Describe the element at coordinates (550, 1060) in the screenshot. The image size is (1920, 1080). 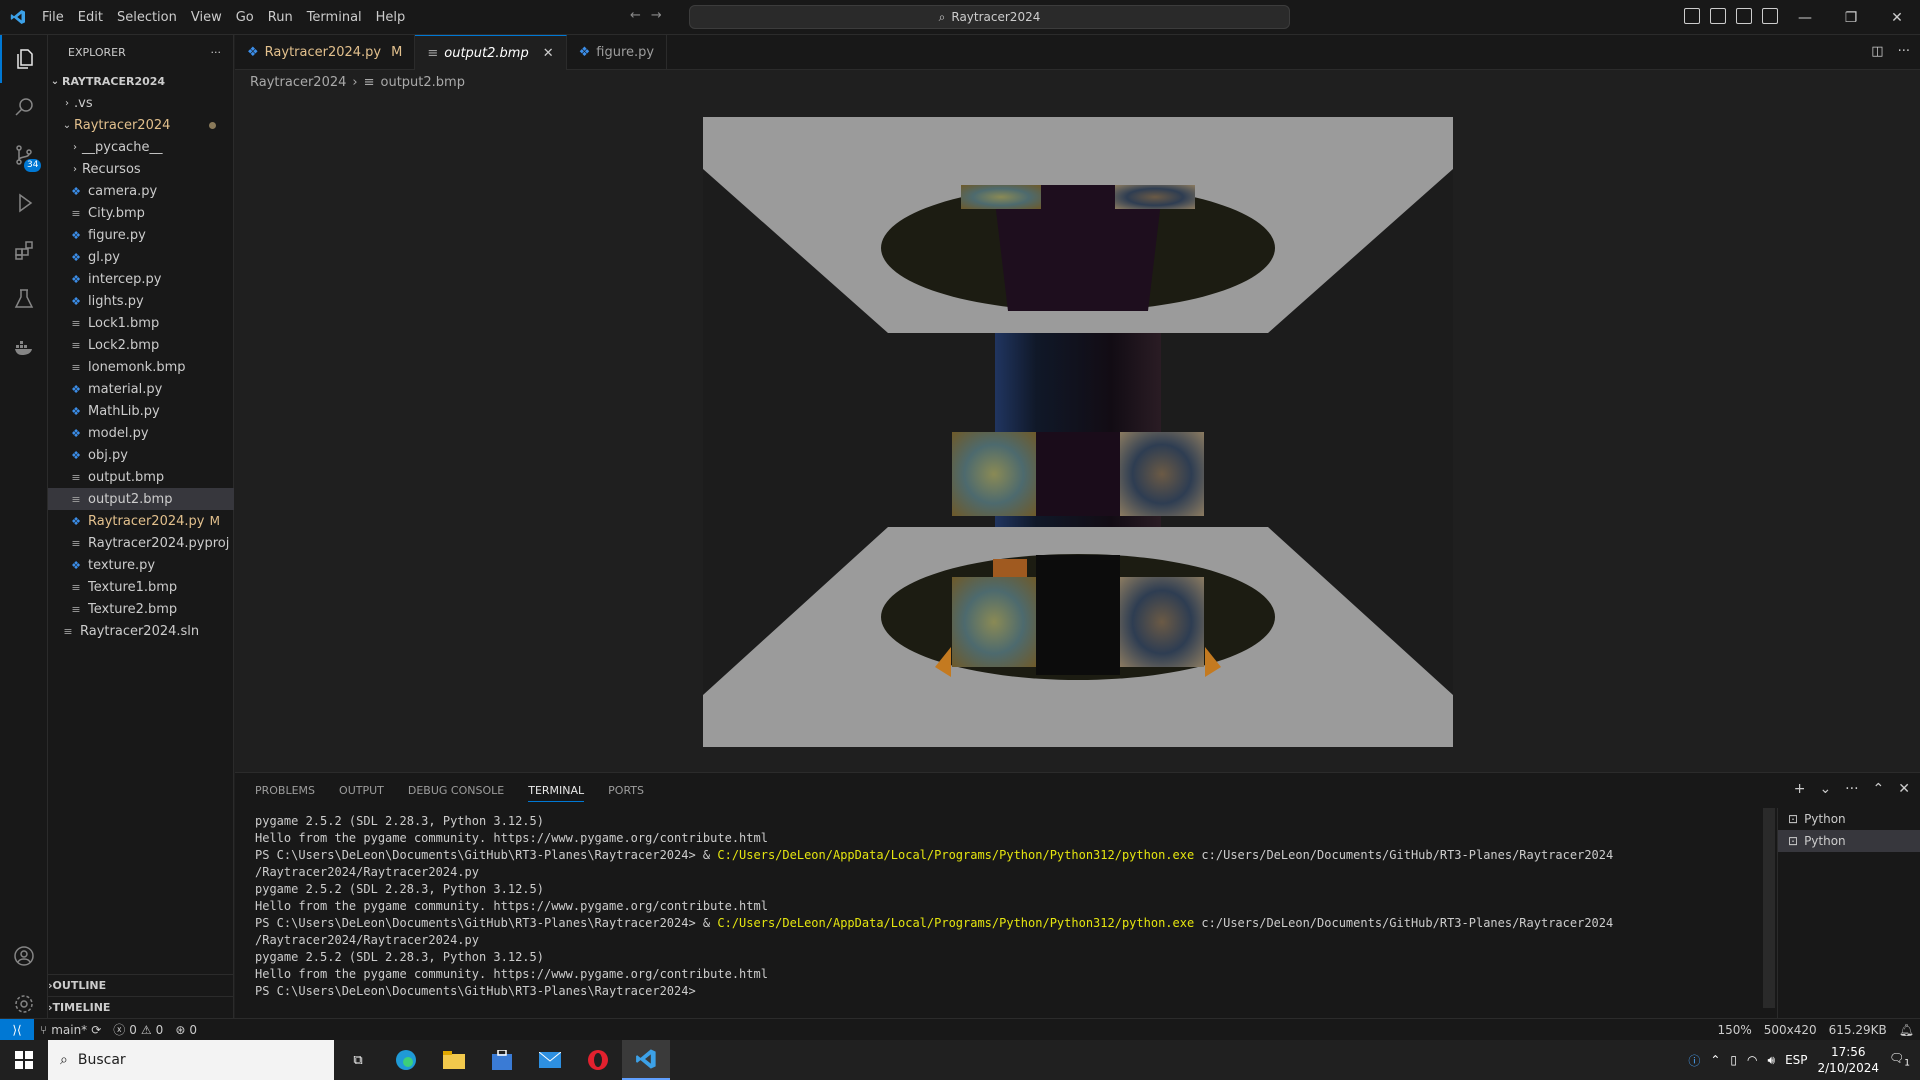
I see `mail-icon` at that location.